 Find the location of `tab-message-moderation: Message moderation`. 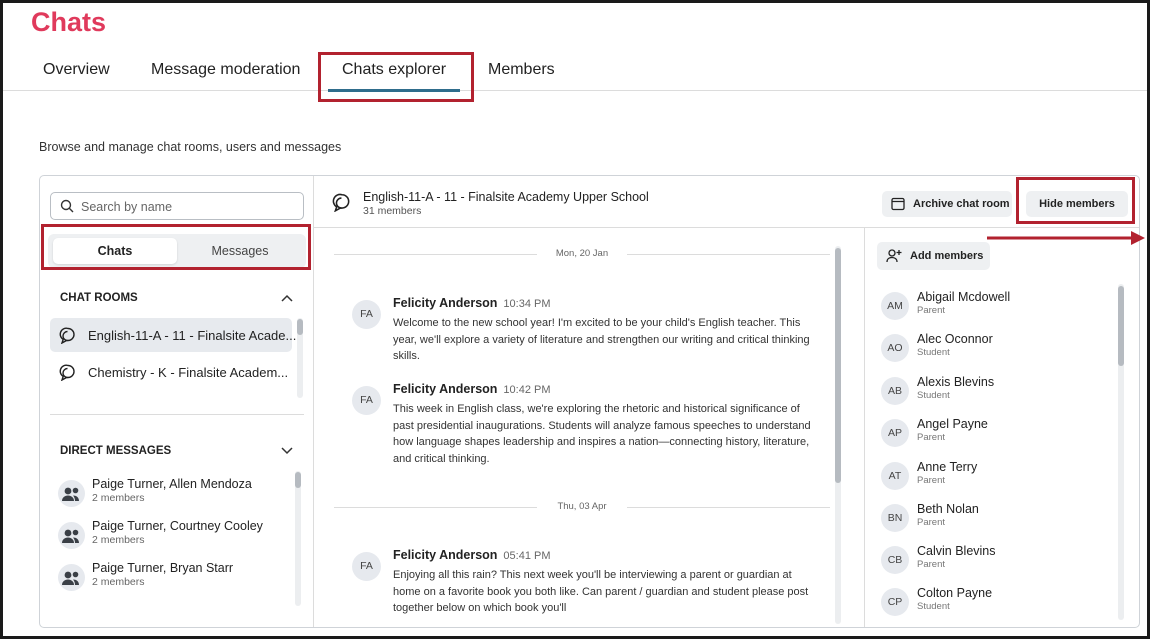

tab-message-moderation: Message moderation is located at coordinates (225, 70).